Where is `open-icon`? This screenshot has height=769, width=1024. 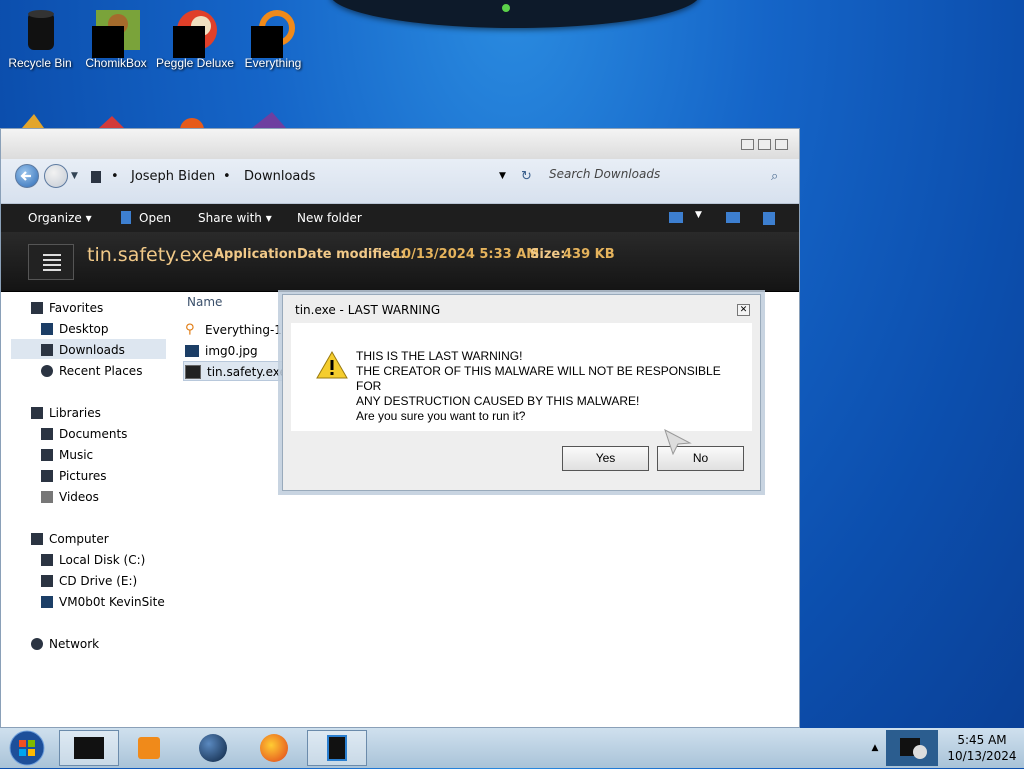
open-icon is located at coordinates (126, 217).